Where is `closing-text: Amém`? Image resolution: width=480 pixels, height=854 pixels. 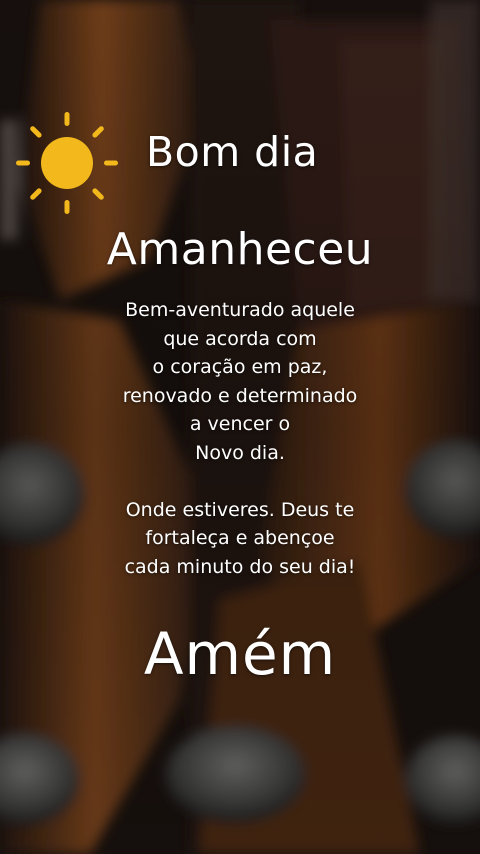
closing-text: Amém is located at coordinates (240, 654).